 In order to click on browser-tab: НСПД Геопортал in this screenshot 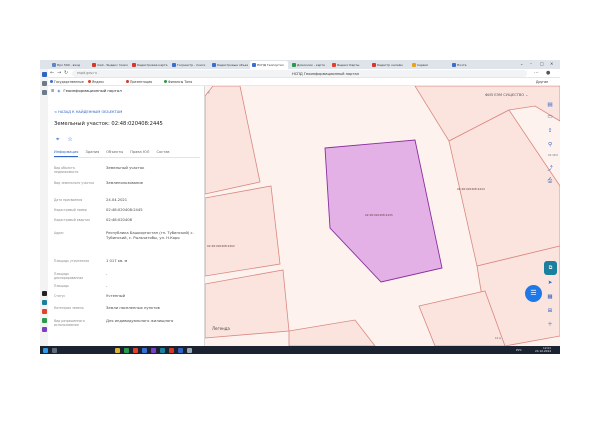, I will do `click(269, 65)`.